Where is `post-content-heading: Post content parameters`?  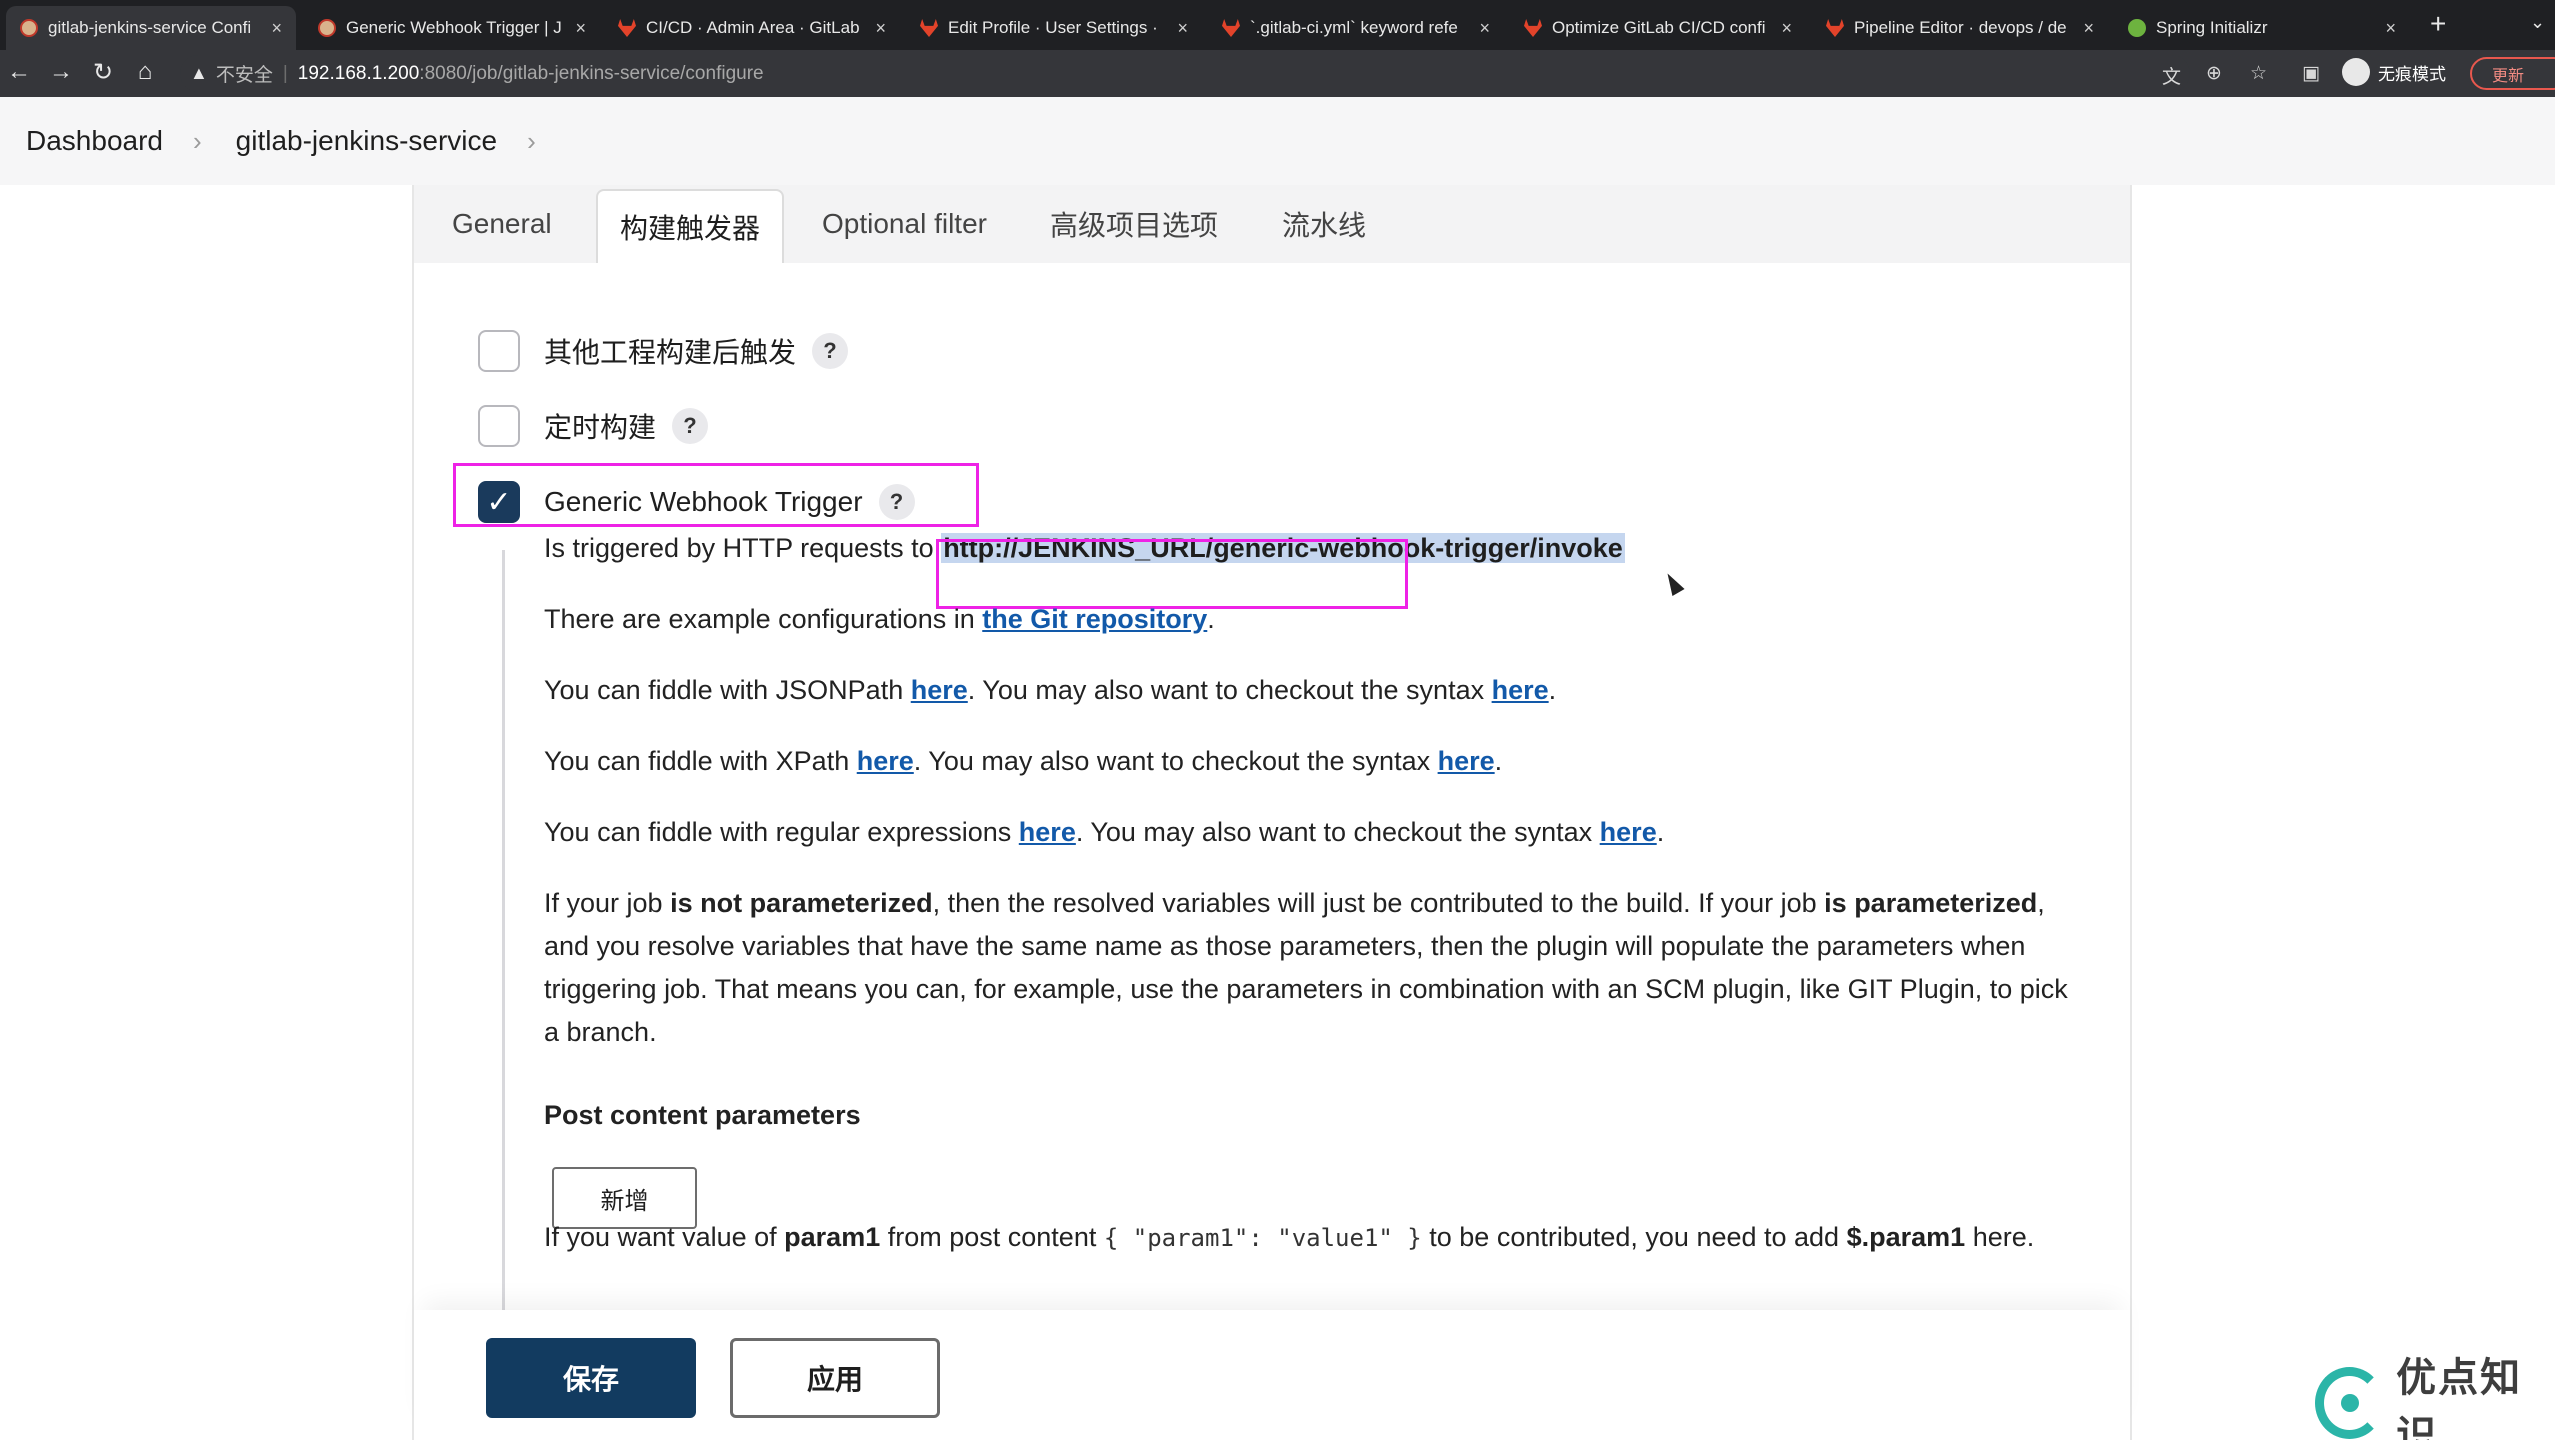
post-content-heading: Post content parameters is located at coordinates (702, 1115).